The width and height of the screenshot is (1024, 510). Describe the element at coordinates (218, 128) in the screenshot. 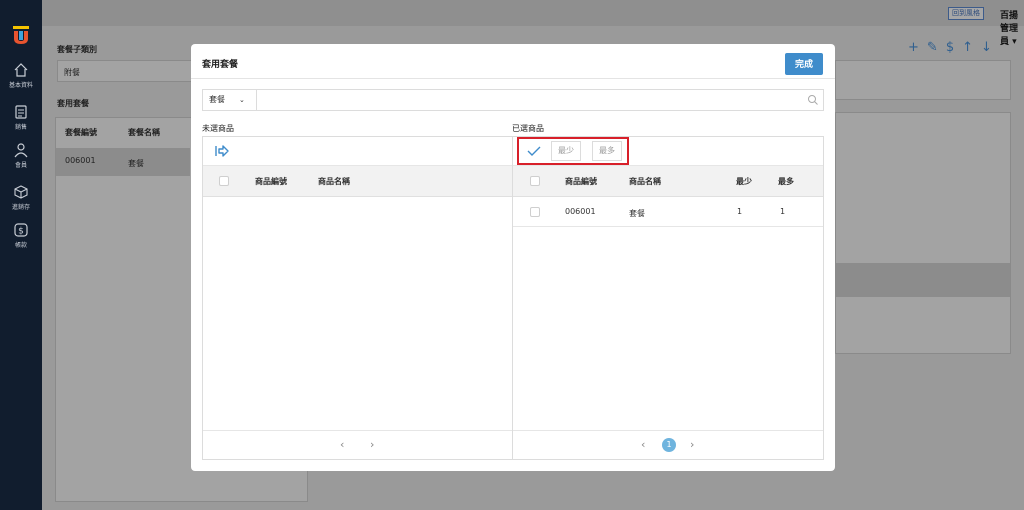

I see `unselected-products-label: 未選商品` at that location.